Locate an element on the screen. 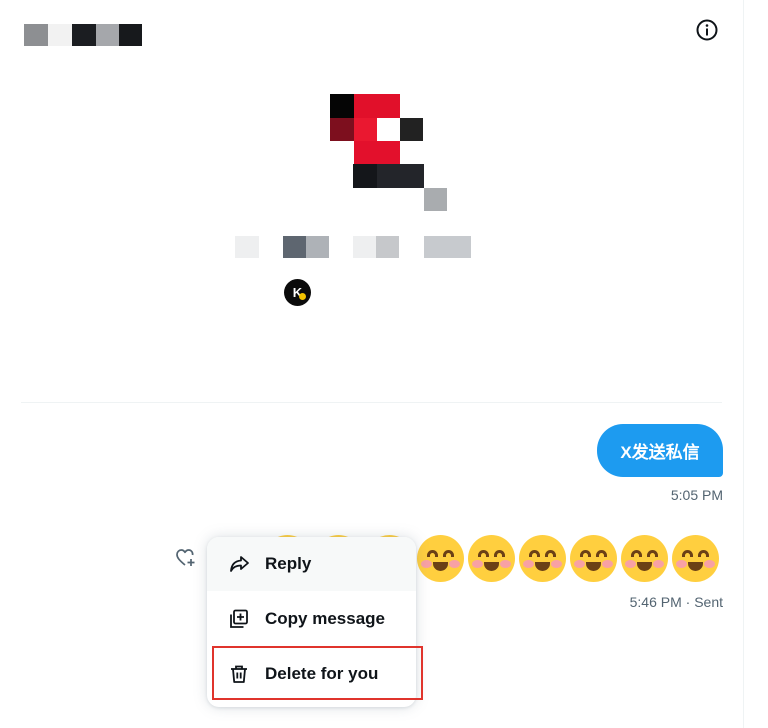 The image size is (768, 728). sent-message-timestamp: 5:05 PM is located at coordinates (696, 495).